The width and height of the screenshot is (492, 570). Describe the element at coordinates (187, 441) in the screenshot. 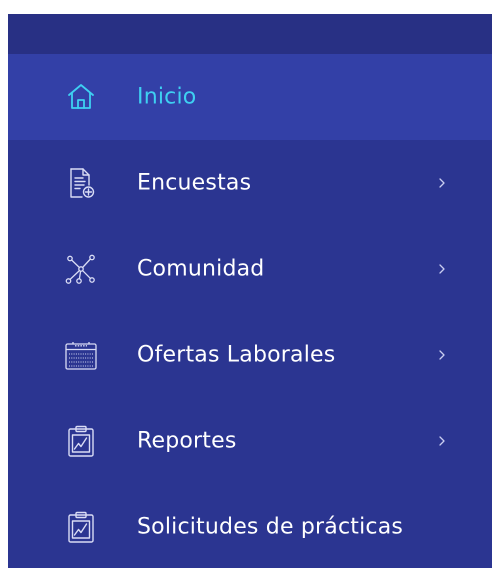

I see `sidebar-item-label: Reportes` at that location.